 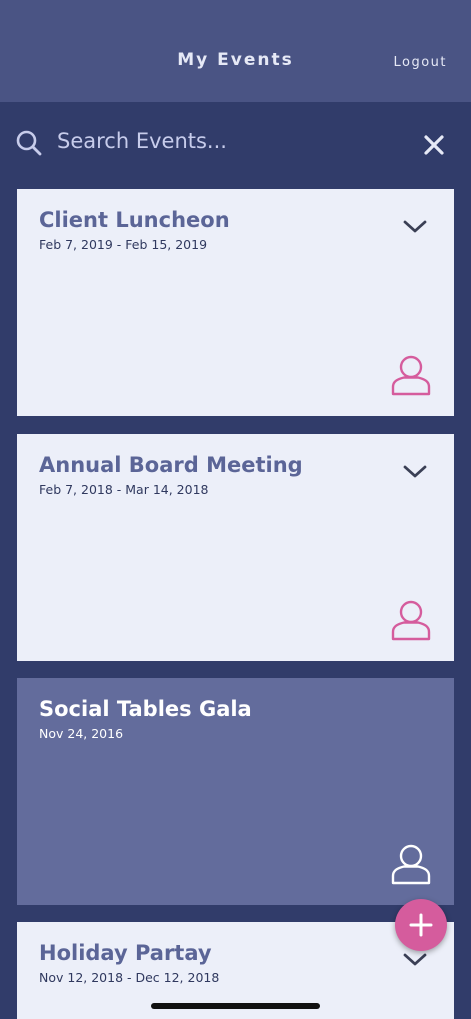 What do you see at coordinates (227, 141) in the screenshot?
I see `search-input` at bounding box center [227, 141].